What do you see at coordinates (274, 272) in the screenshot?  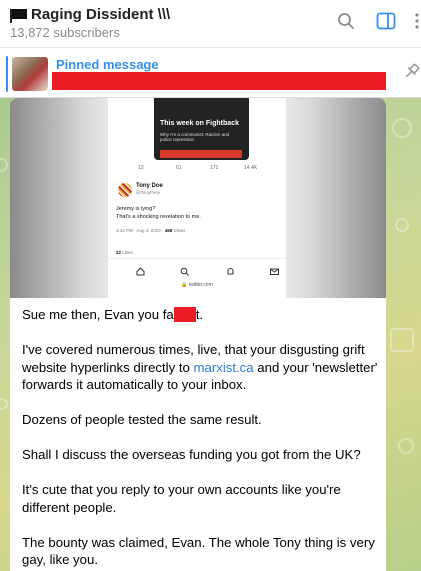 I see `mail-icon` at bounding box center [274, 272].